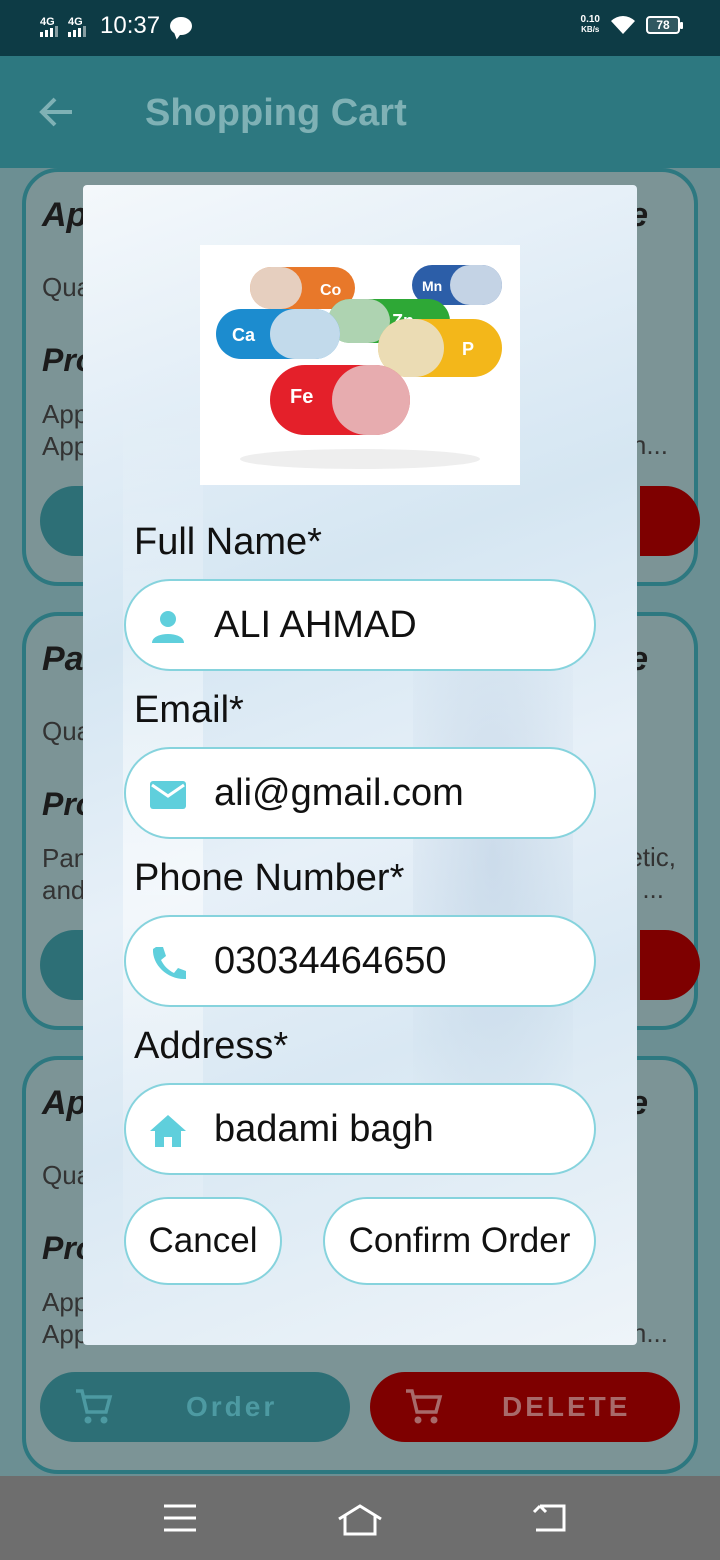 This screenshot has height=1560, width=720. Describe the element at coordinates (459, 1241) in the screenshot. I see `confirm-order-button: Confirm Order` at that location.